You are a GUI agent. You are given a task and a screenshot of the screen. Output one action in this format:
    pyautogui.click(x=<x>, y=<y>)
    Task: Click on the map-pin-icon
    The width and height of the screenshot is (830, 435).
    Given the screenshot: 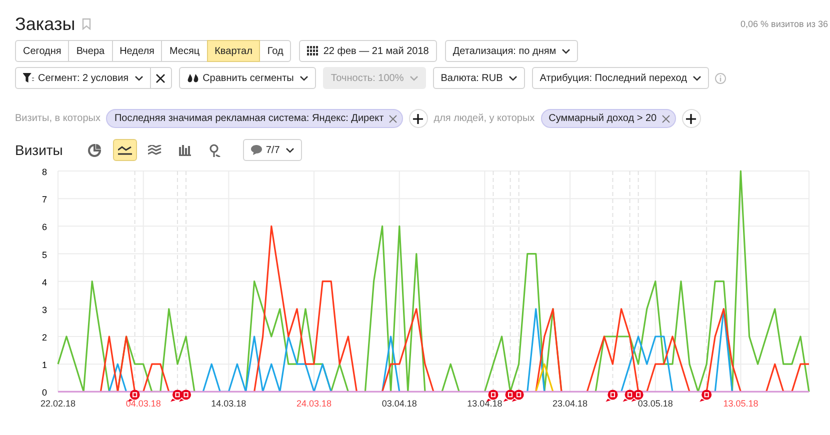 What is the action you would take?
    pyautogui.click(x=214, y=150)
    